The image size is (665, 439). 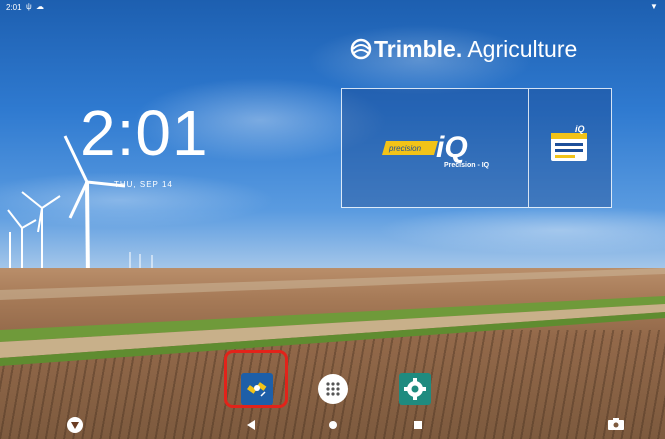 What do you see at coordinates (522, 49) in the screenshot?
I see `brand-suffix: Agriculture` at bounding box center [522, 49].